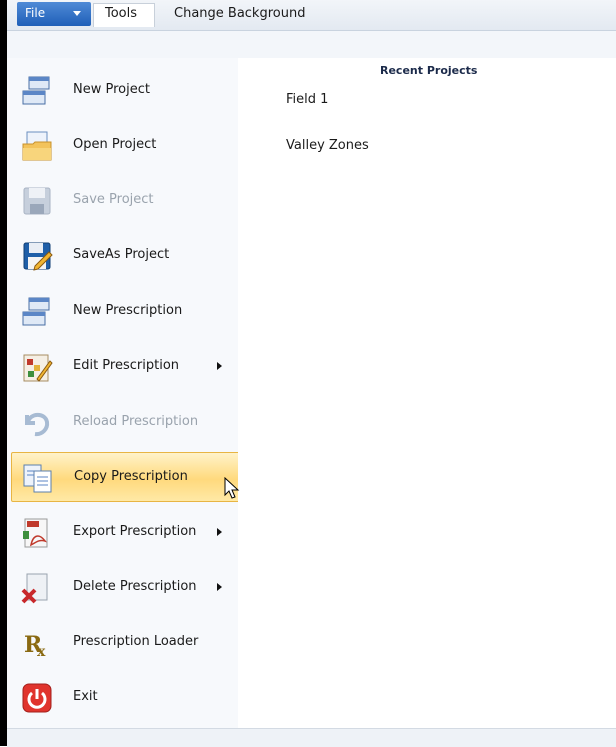 The image size is (616, 747). Describe the element at coordinates (37, 201) in the screenshot. I see `save-disk-icon` at that location.